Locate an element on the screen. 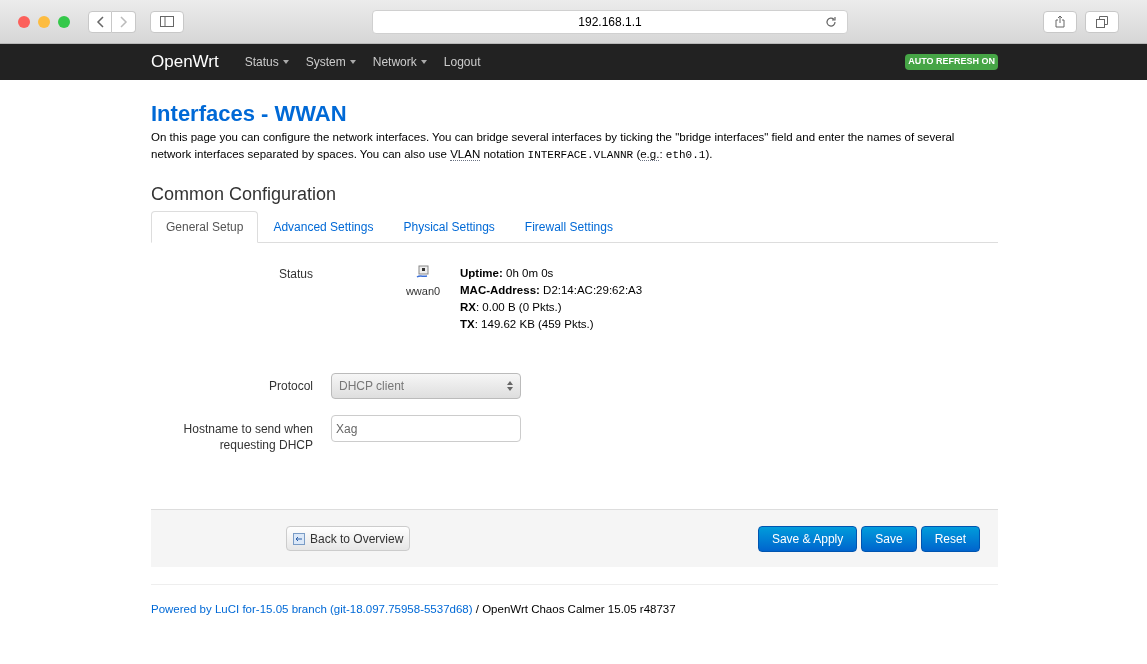  tabs-icon is located at coordinates (1102, 21).